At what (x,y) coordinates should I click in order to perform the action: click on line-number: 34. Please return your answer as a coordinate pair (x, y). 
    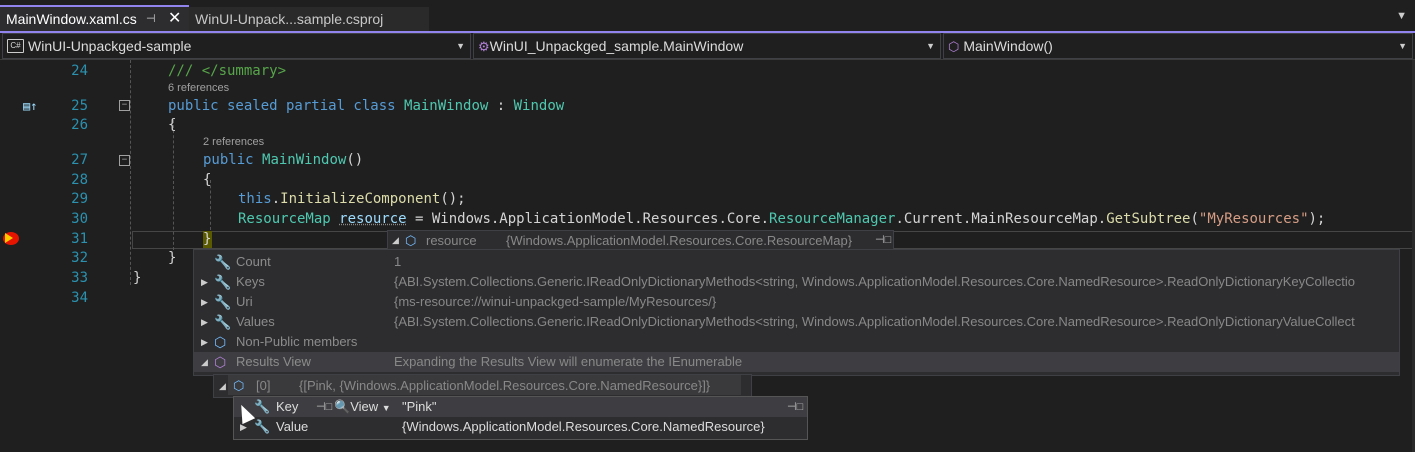
    Looking at the image, I should click on (79, 298).